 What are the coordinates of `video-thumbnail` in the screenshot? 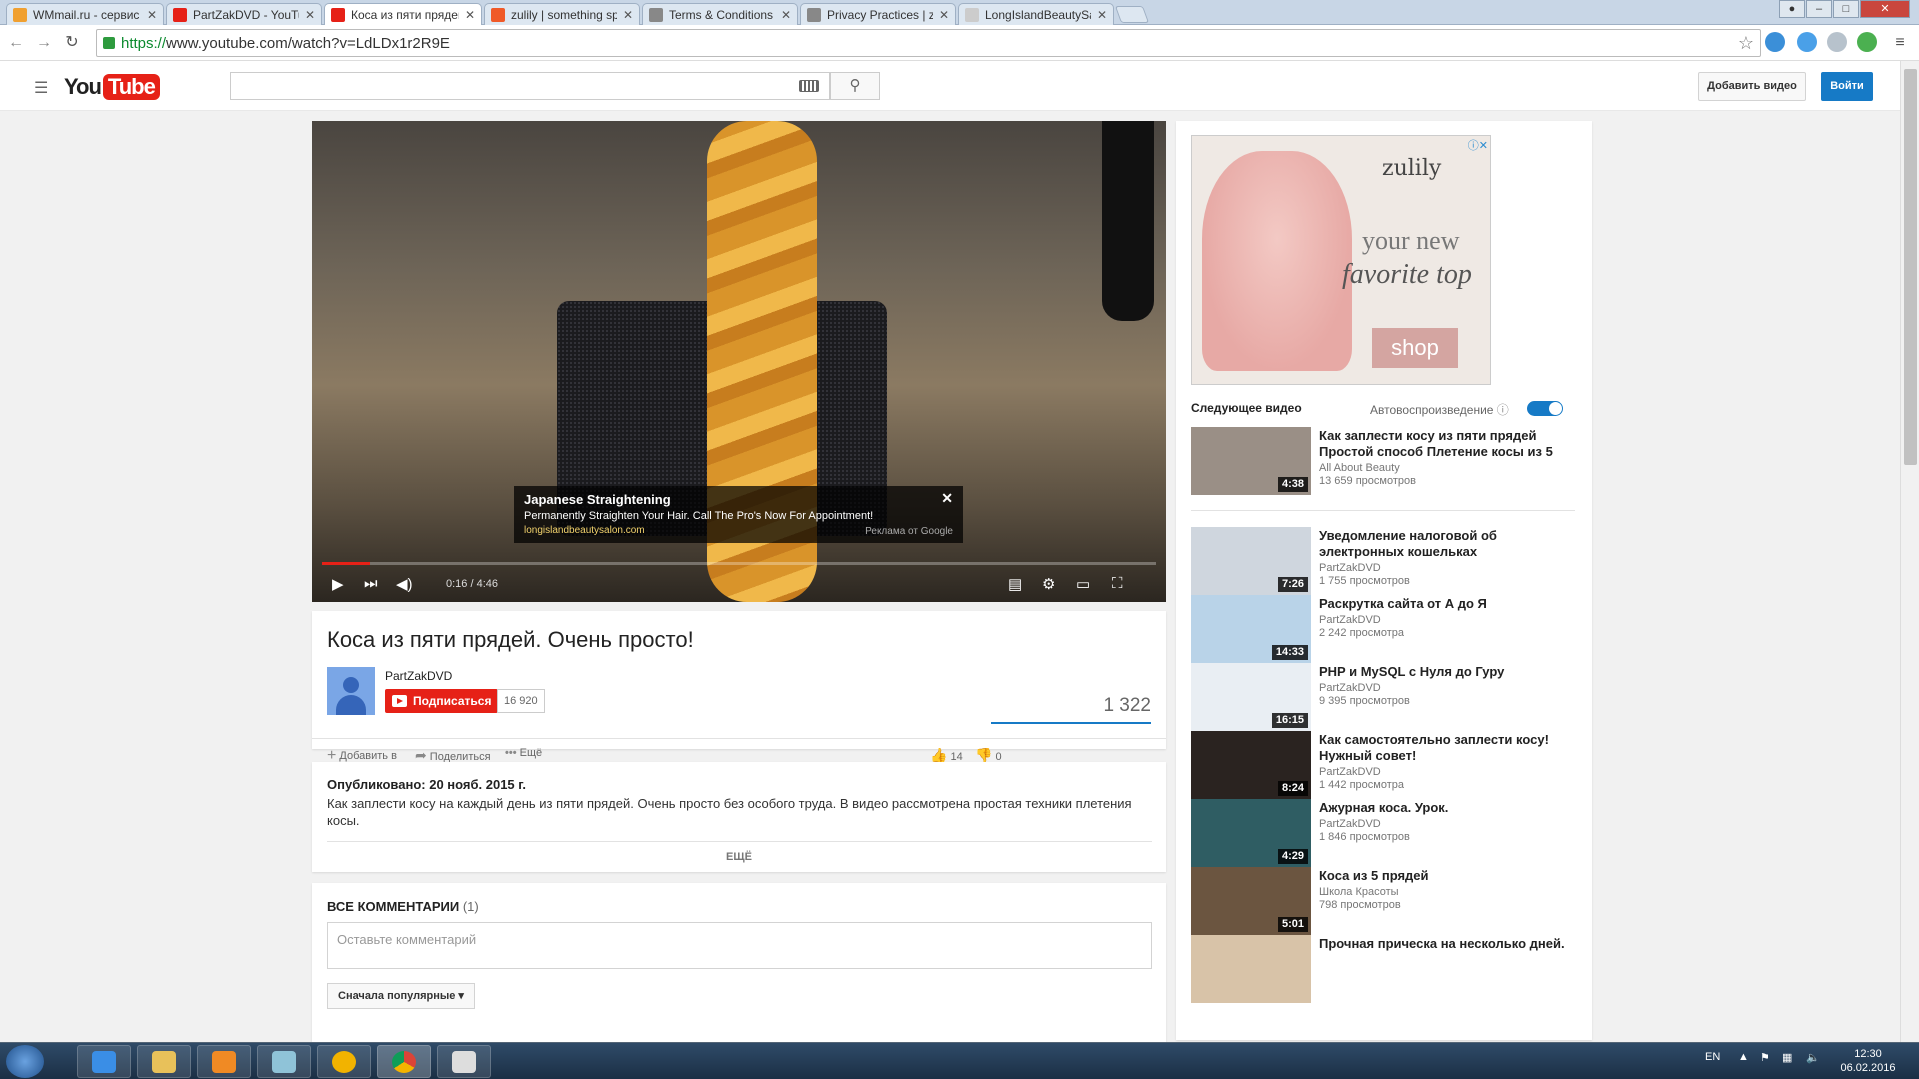 It's located at (1251, 969).